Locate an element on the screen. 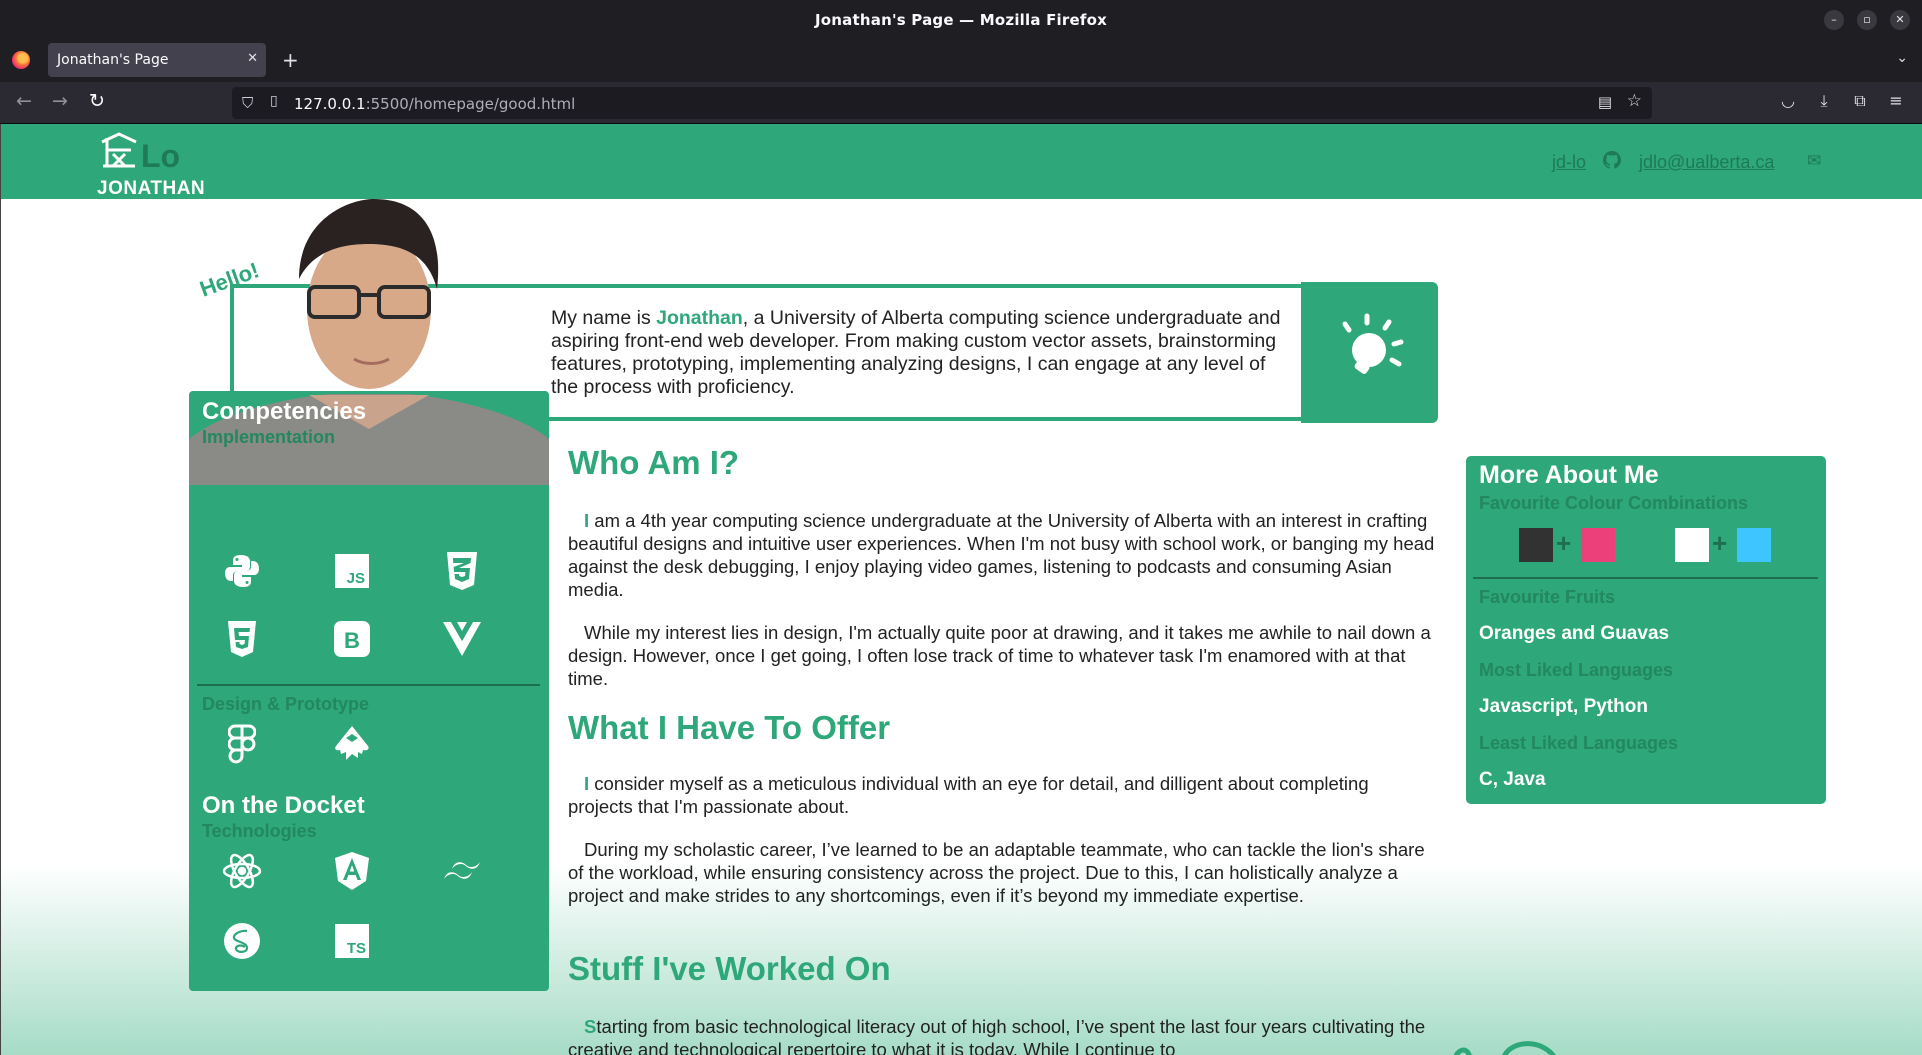 This screenshot has width=1922, height=1055. docket-title: On the Docket is located at coordinates (283, 805).